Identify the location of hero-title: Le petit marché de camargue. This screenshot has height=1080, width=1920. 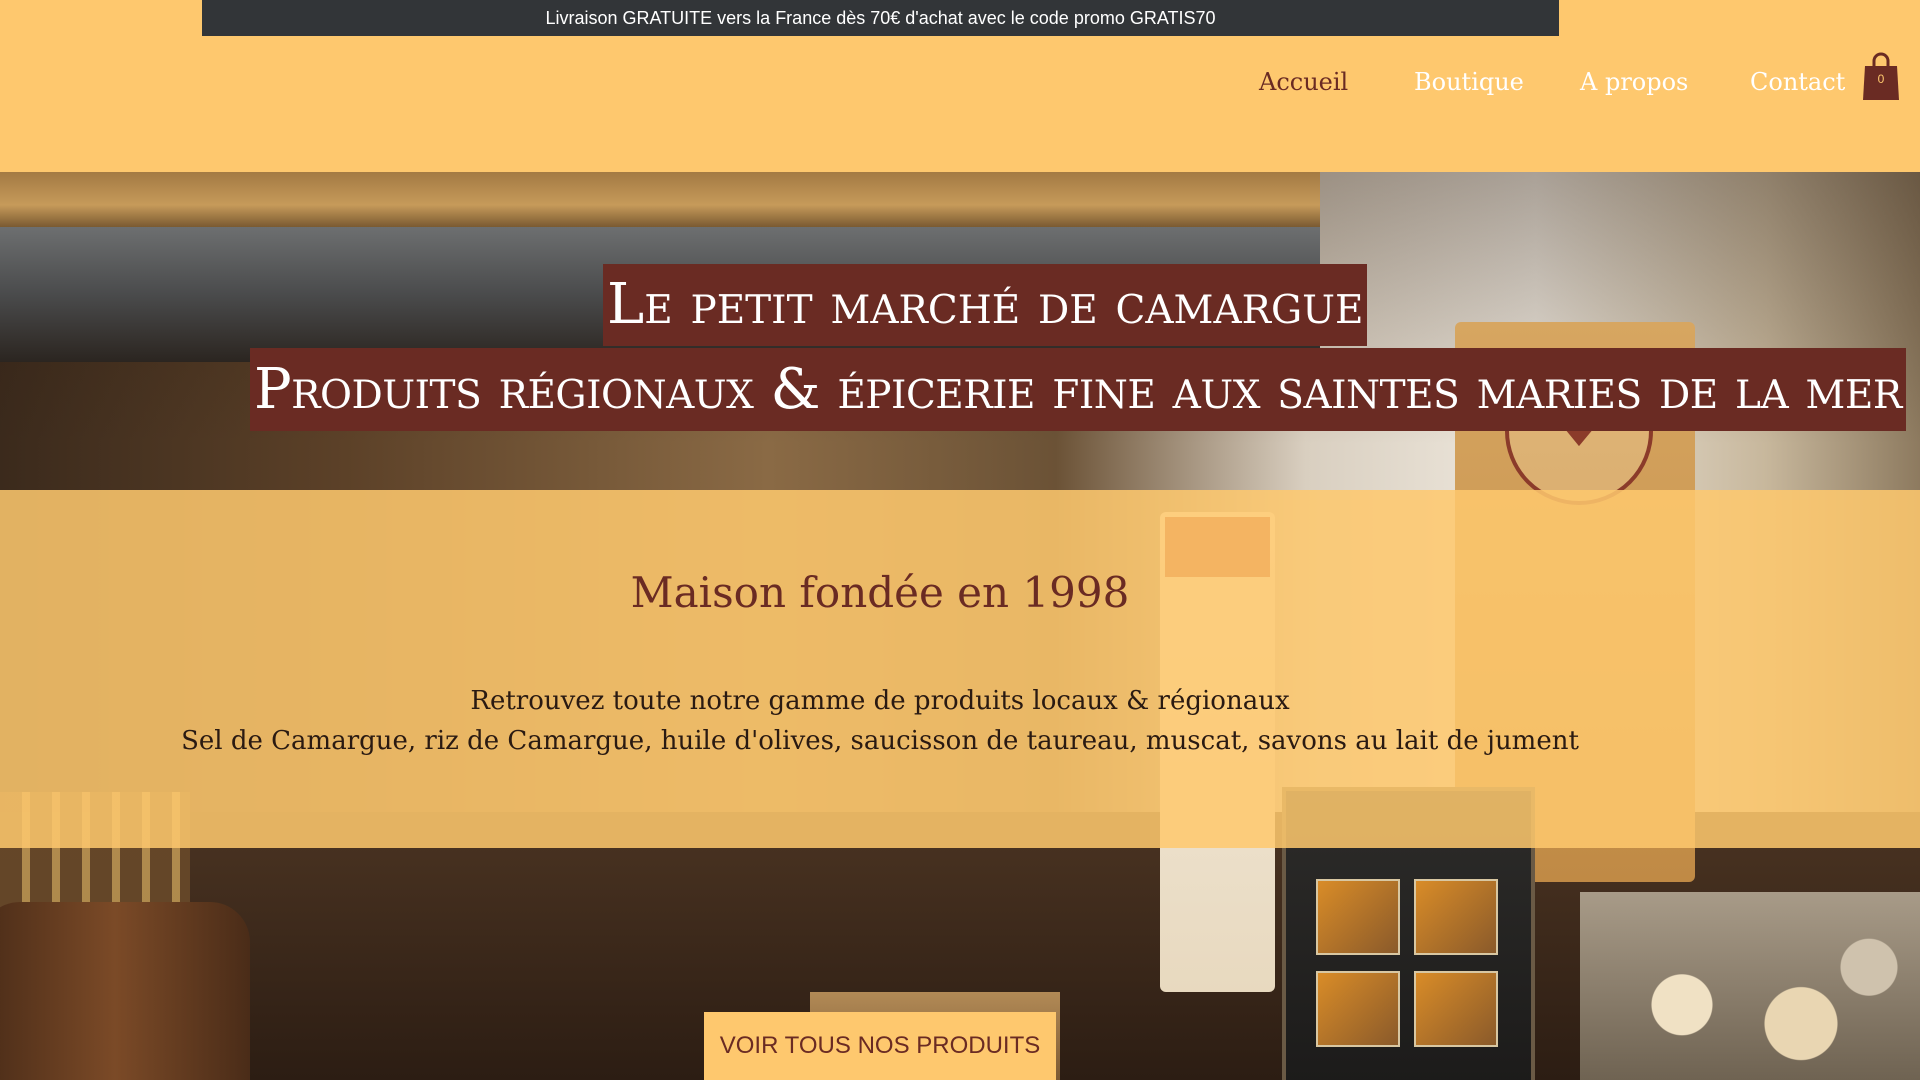
(985, 305).